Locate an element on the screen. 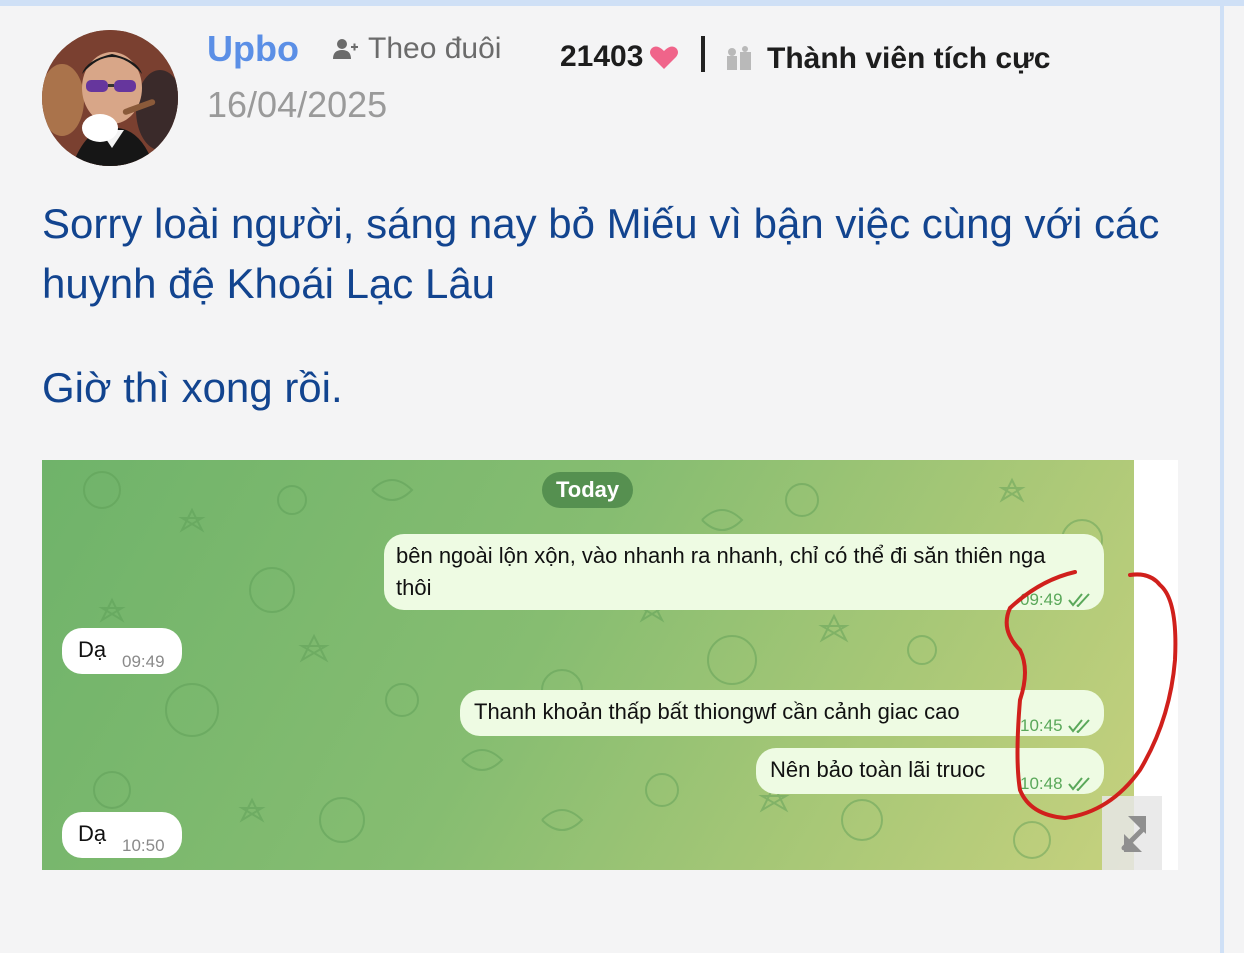  avatar-portrait-icon is located at coordinates (110, 98).